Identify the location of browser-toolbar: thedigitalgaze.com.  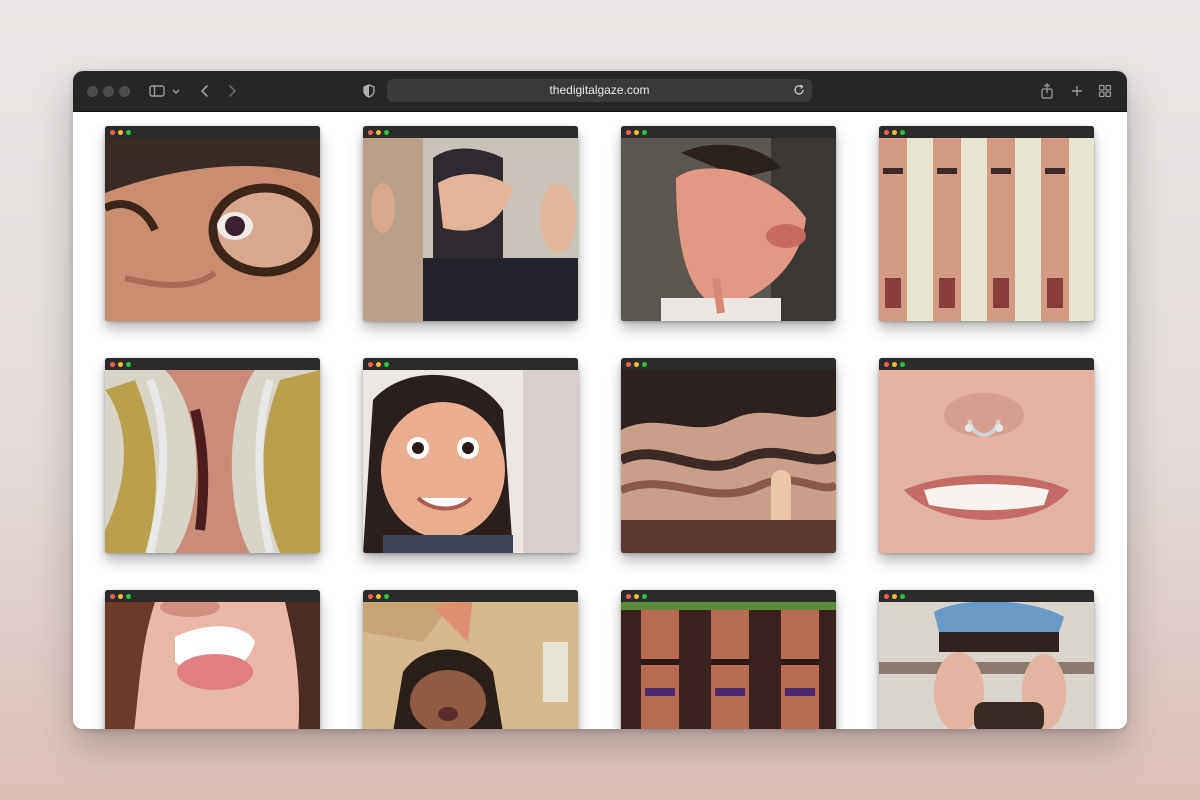
(600, 91).